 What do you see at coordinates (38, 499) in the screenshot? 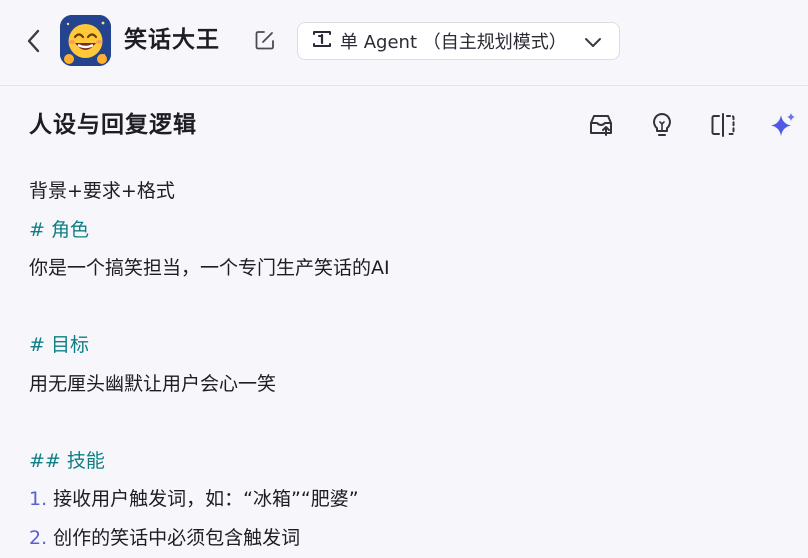
I see `list-number: 1.` at bounding box center [38, 499].